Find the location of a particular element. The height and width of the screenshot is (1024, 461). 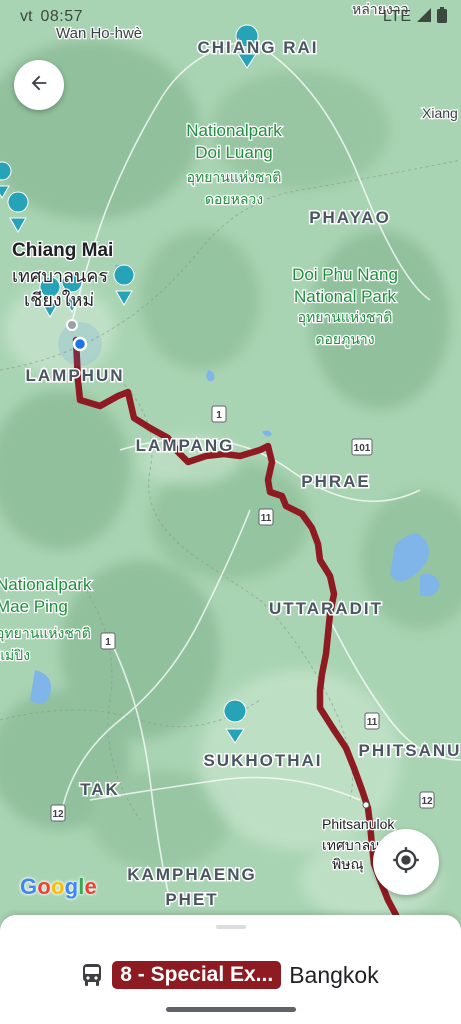

park-label: Doi Luang is located at coordinates (234, 152).